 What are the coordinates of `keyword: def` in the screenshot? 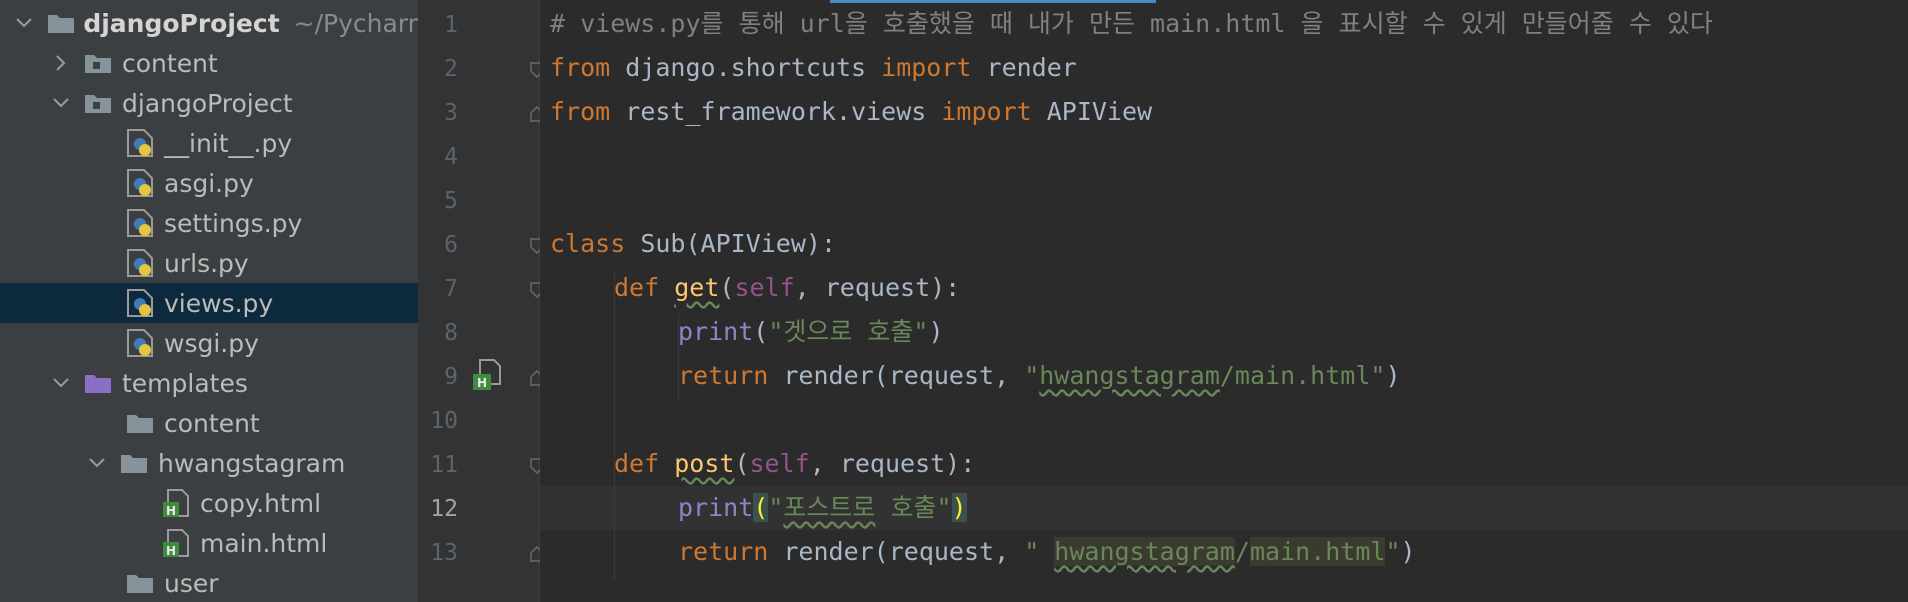 It's located at (637, 463).